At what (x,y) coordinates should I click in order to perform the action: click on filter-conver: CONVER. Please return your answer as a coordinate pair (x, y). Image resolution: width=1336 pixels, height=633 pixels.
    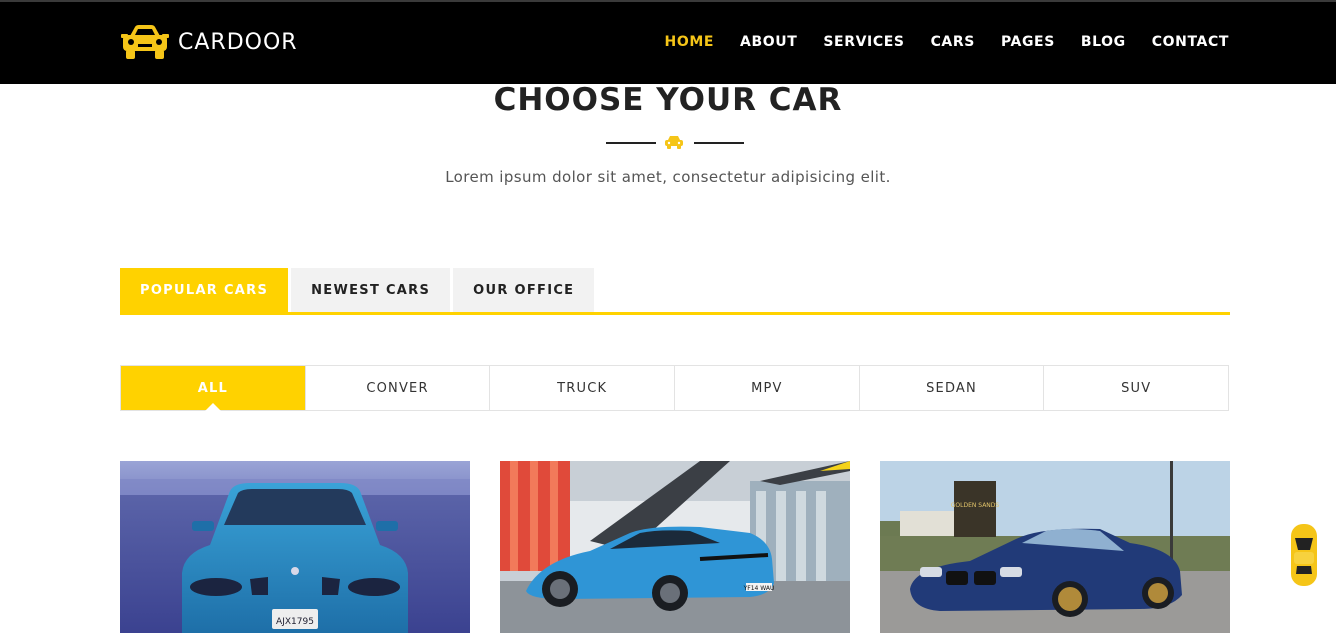
    Looking at the image, I should click on (397, 388).